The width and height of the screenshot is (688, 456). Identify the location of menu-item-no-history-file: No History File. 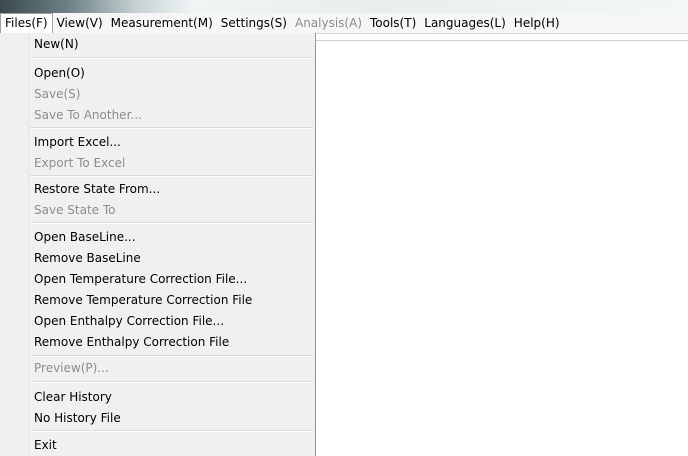
(77, 418).